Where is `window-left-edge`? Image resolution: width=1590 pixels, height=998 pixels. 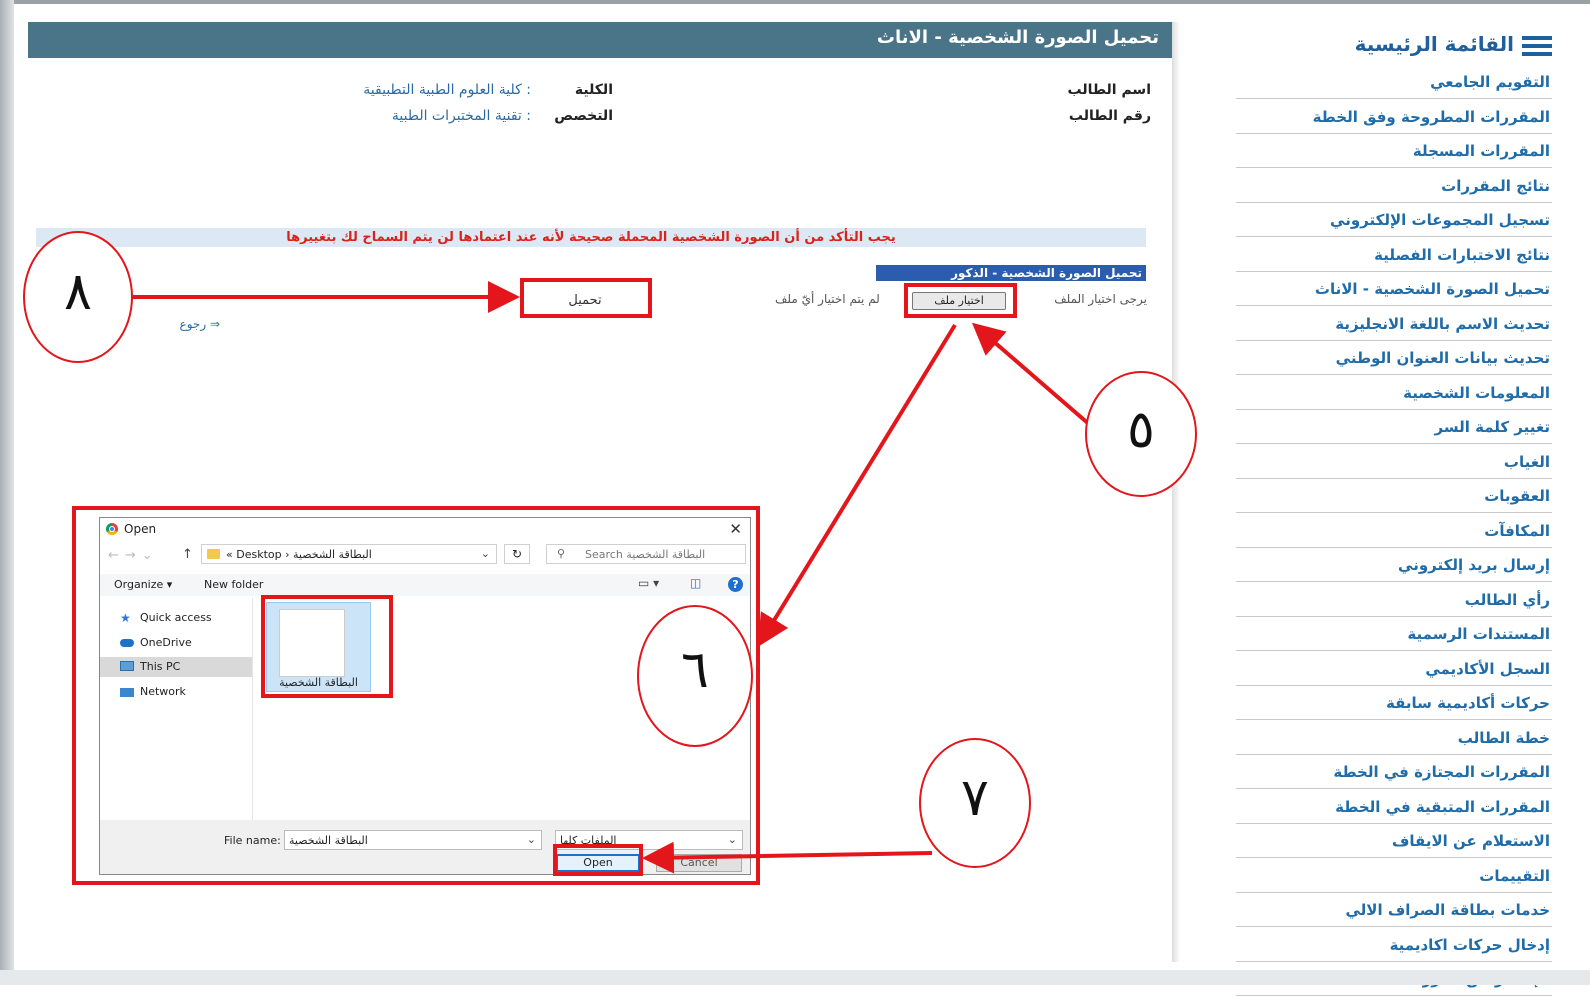
window-left-edge is located at coordinates (7, 492).